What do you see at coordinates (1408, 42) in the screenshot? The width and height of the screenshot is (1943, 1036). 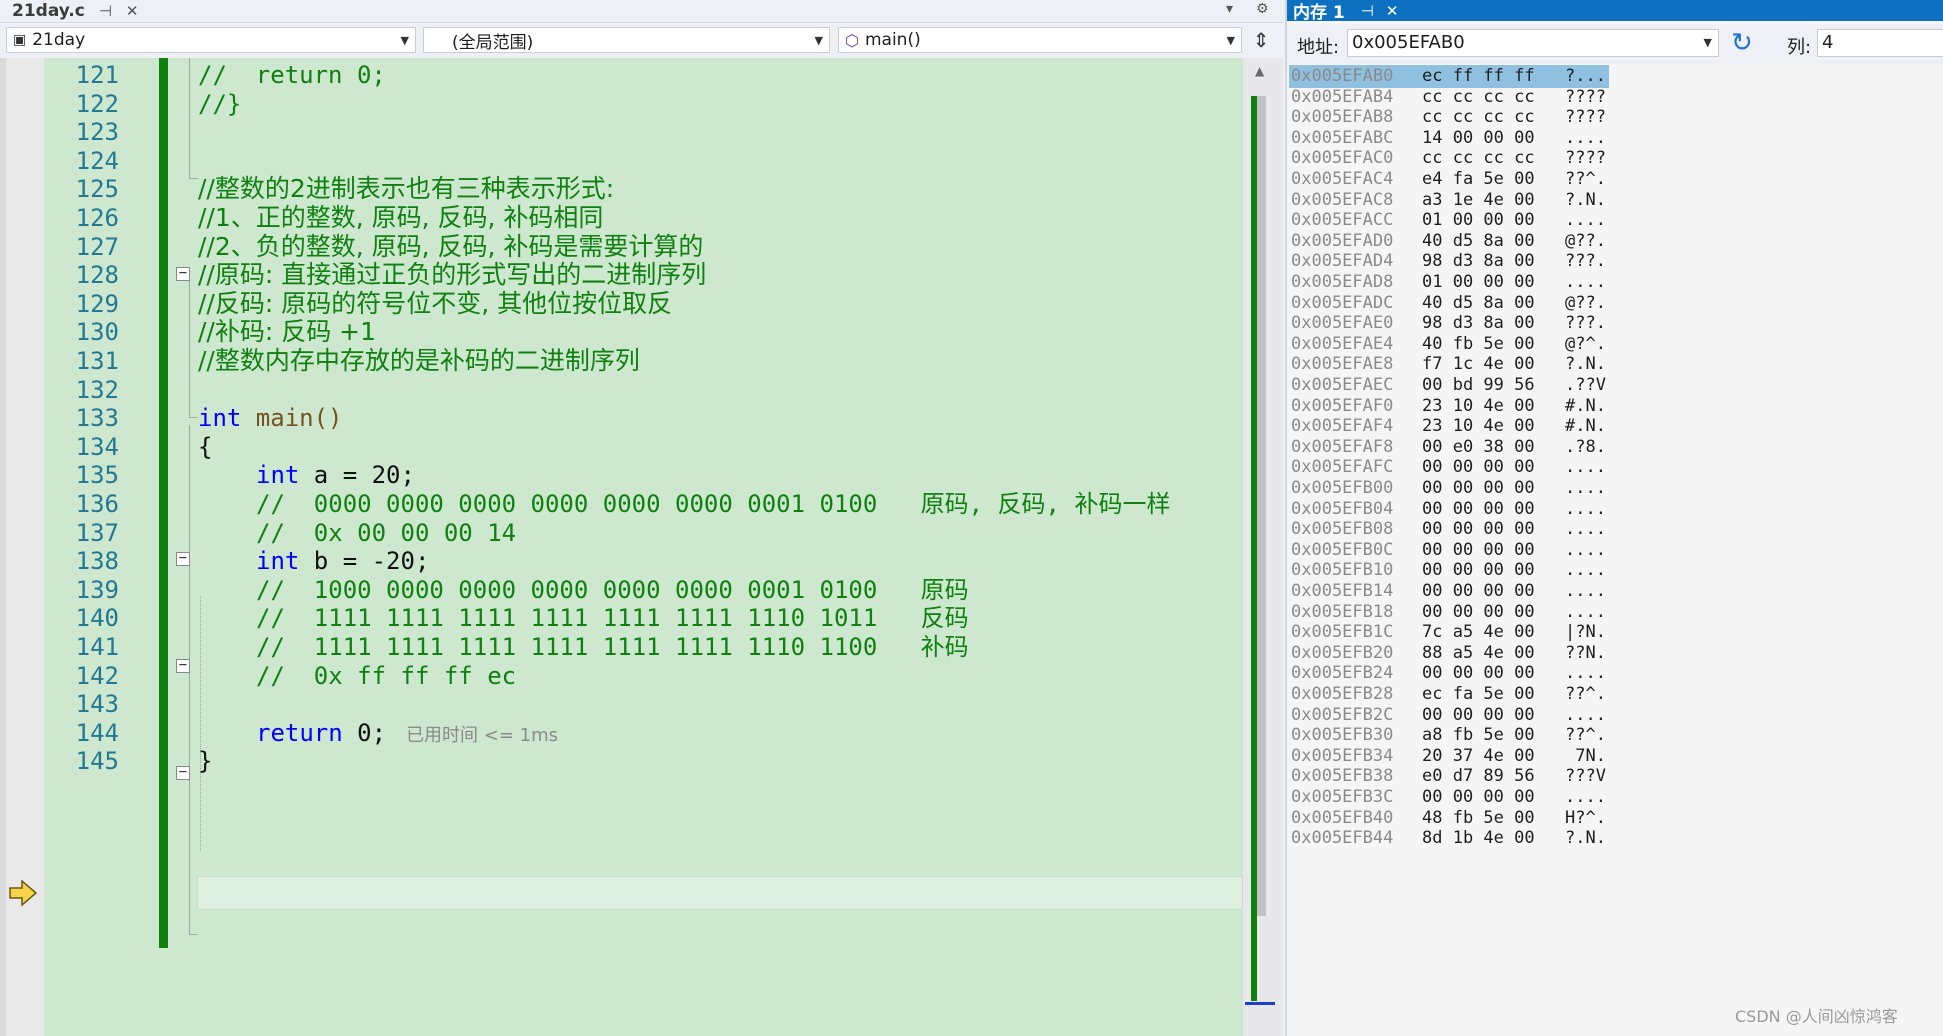 I see `address-value: 0x005EFAB0` at bounding box center [1408, 42].